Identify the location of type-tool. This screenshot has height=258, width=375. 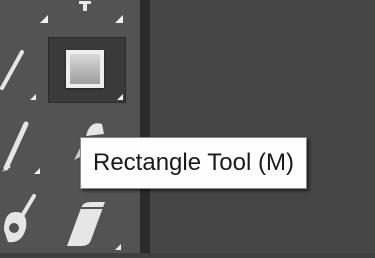
(85, 6).